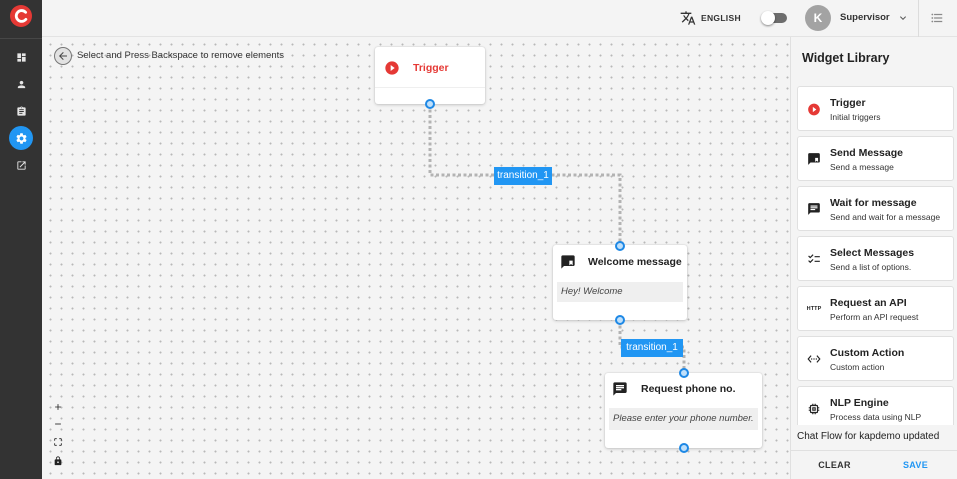  Describe the element at coordinates (430, 75) in the screenshot. I see `node-trigger: Trigger` at that location.